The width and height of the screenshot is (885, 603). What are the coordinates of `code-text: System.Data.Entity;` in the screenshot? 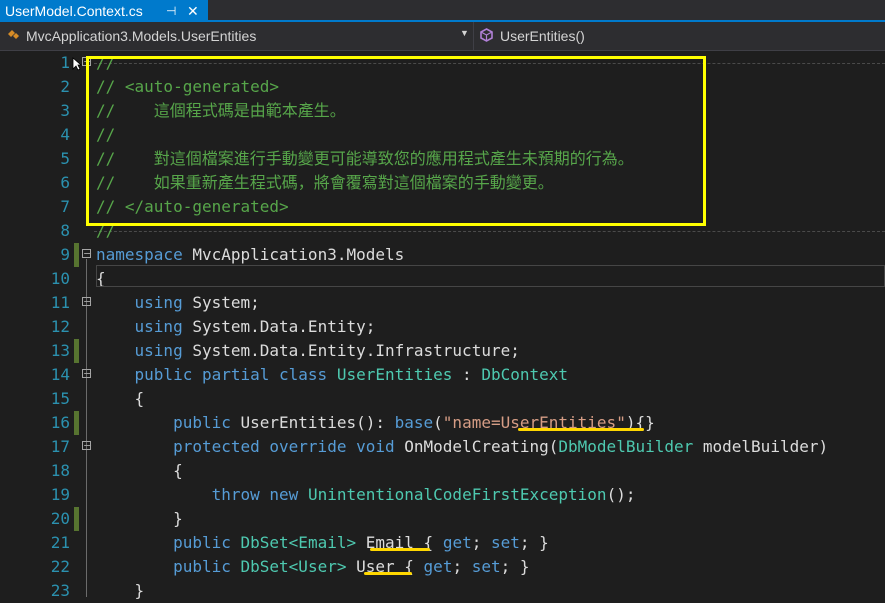 It's located at (279, 326).